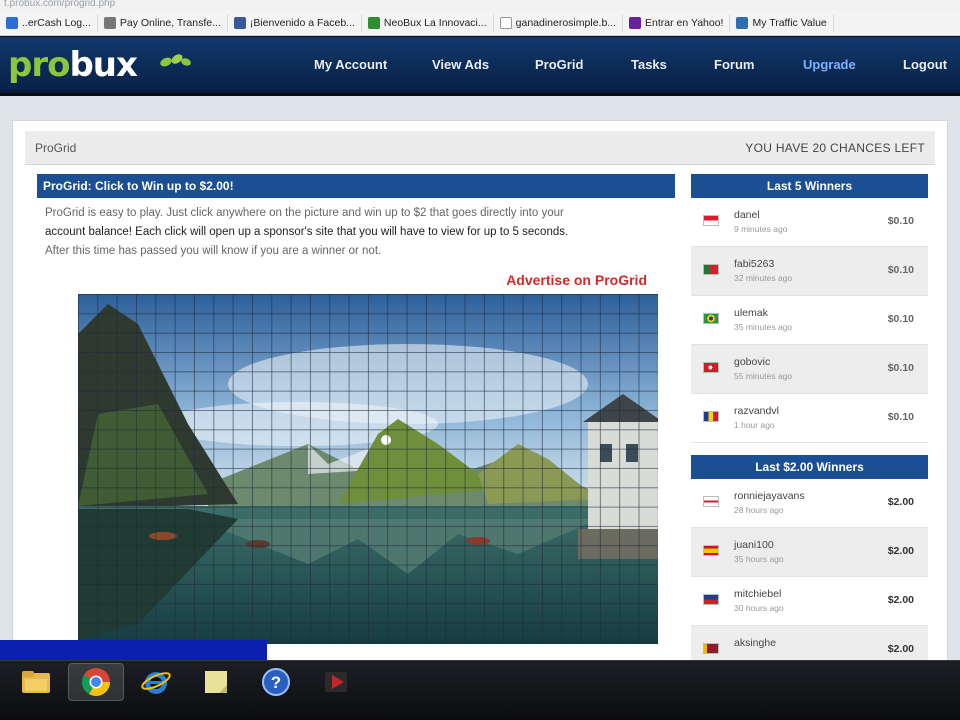  What do you see at coordinates (742, 22) in the screenshot?
I see `traffic-value-icon` at bounding box center [742, 22].